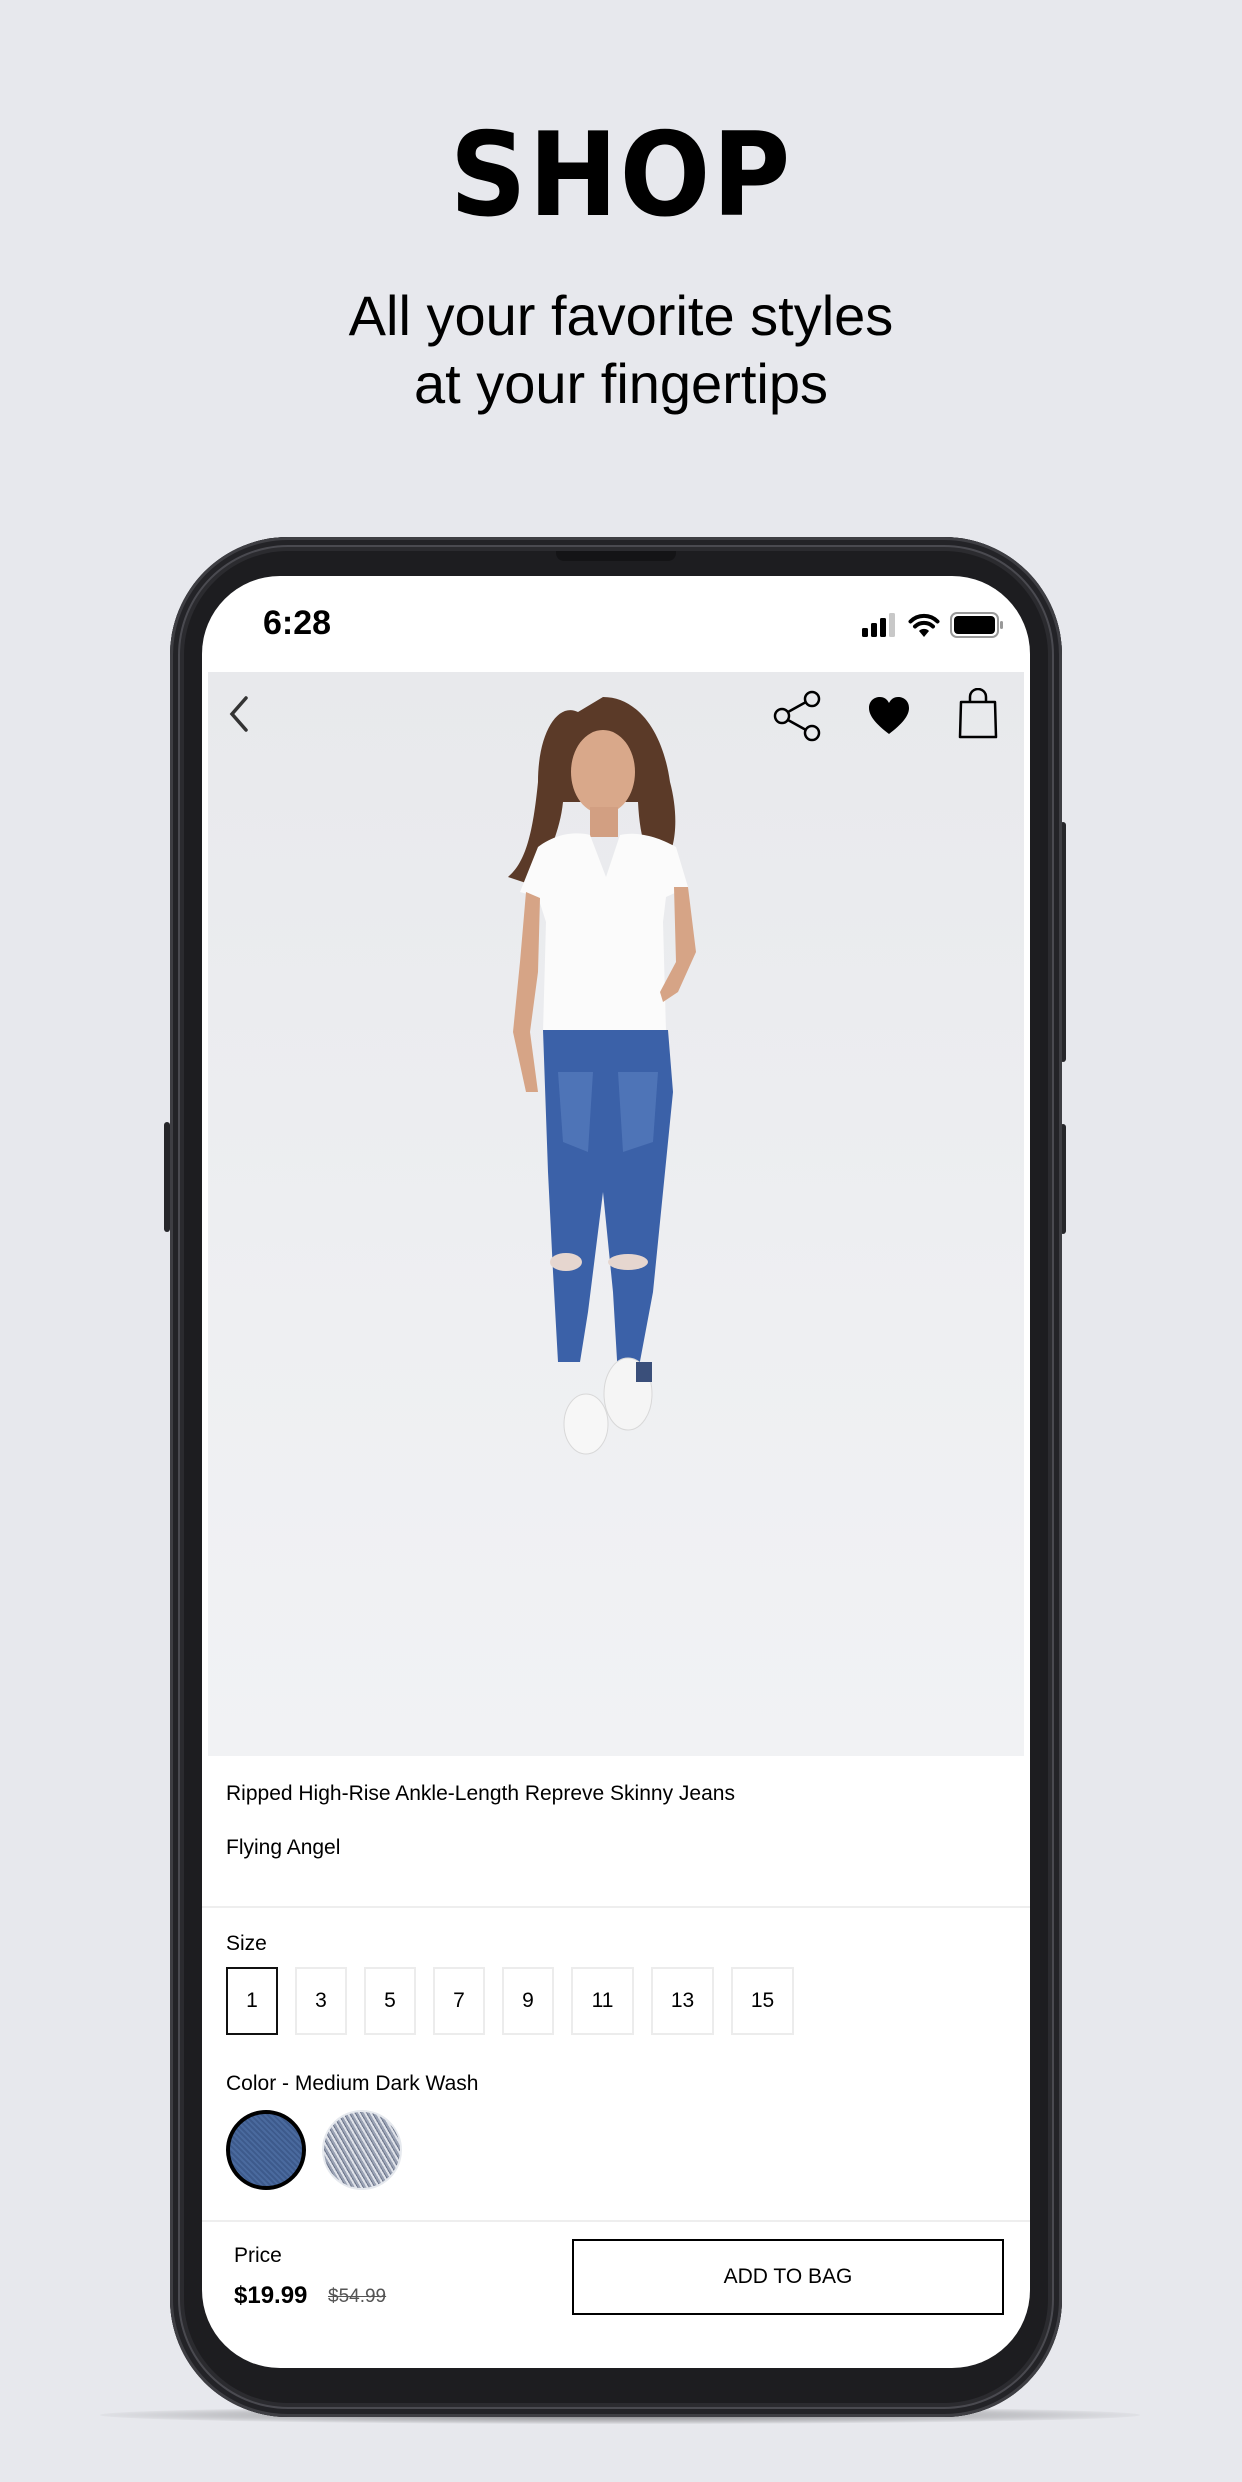  Describe the element at coordinates (297, 623) in the screenshot. I see `status-time: 6:28` at that location.